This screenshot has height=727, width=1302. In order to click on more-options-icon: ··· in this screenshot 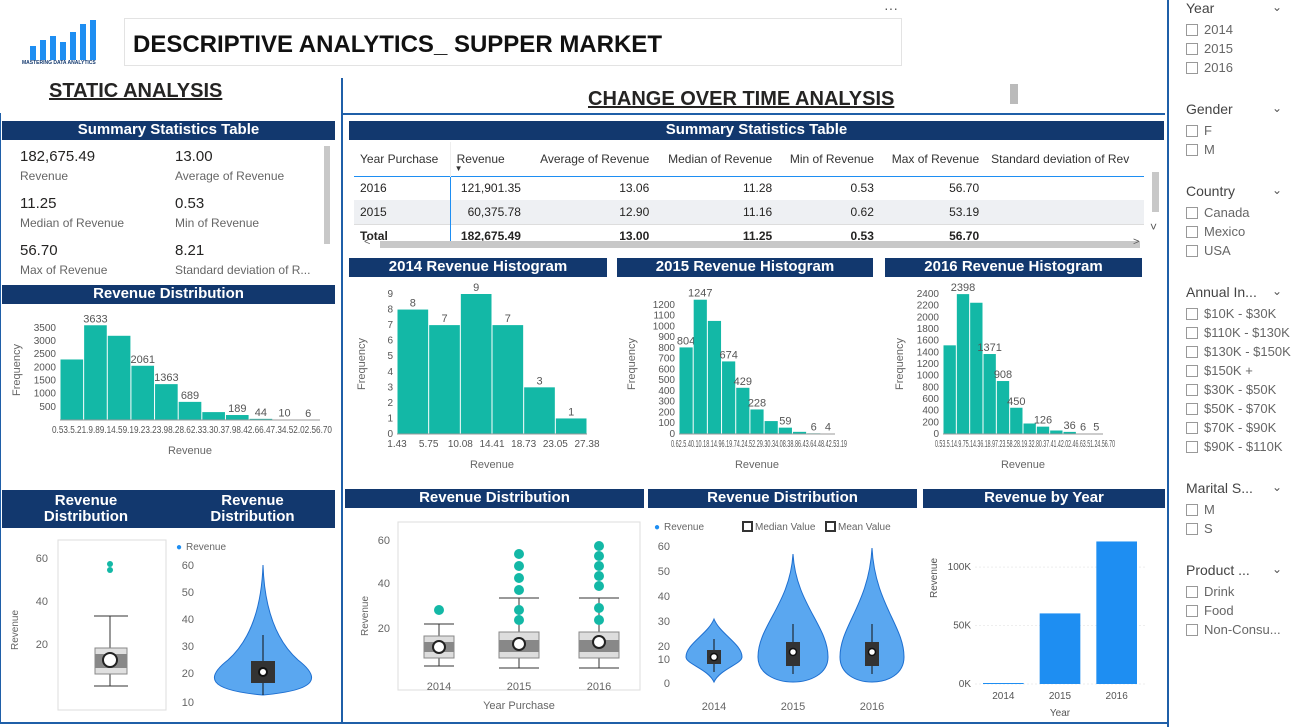, I will do `click(891, 8)`.